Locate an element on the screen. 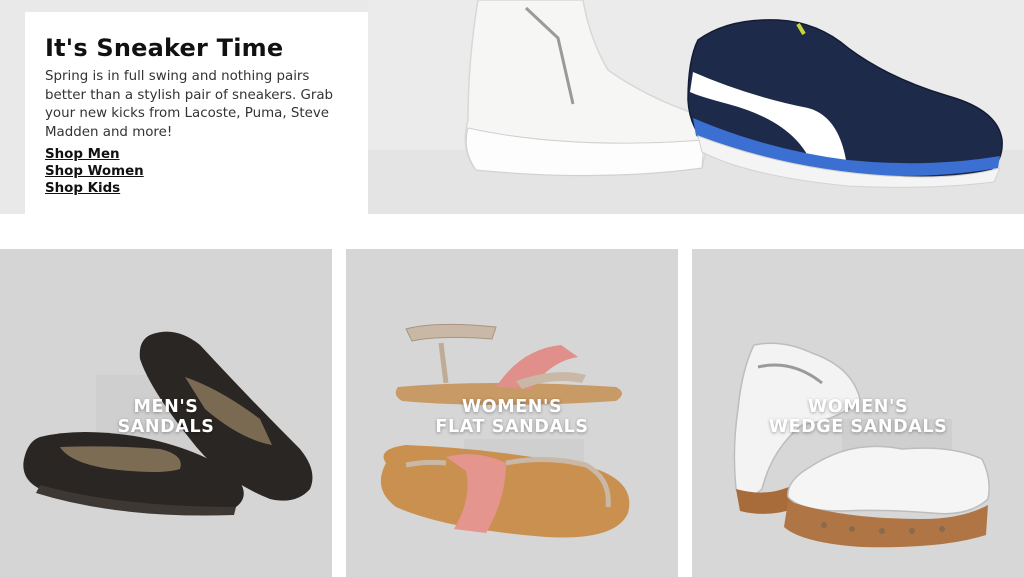  shop-women-link: Shop Women is located at coordinates (196, 171).